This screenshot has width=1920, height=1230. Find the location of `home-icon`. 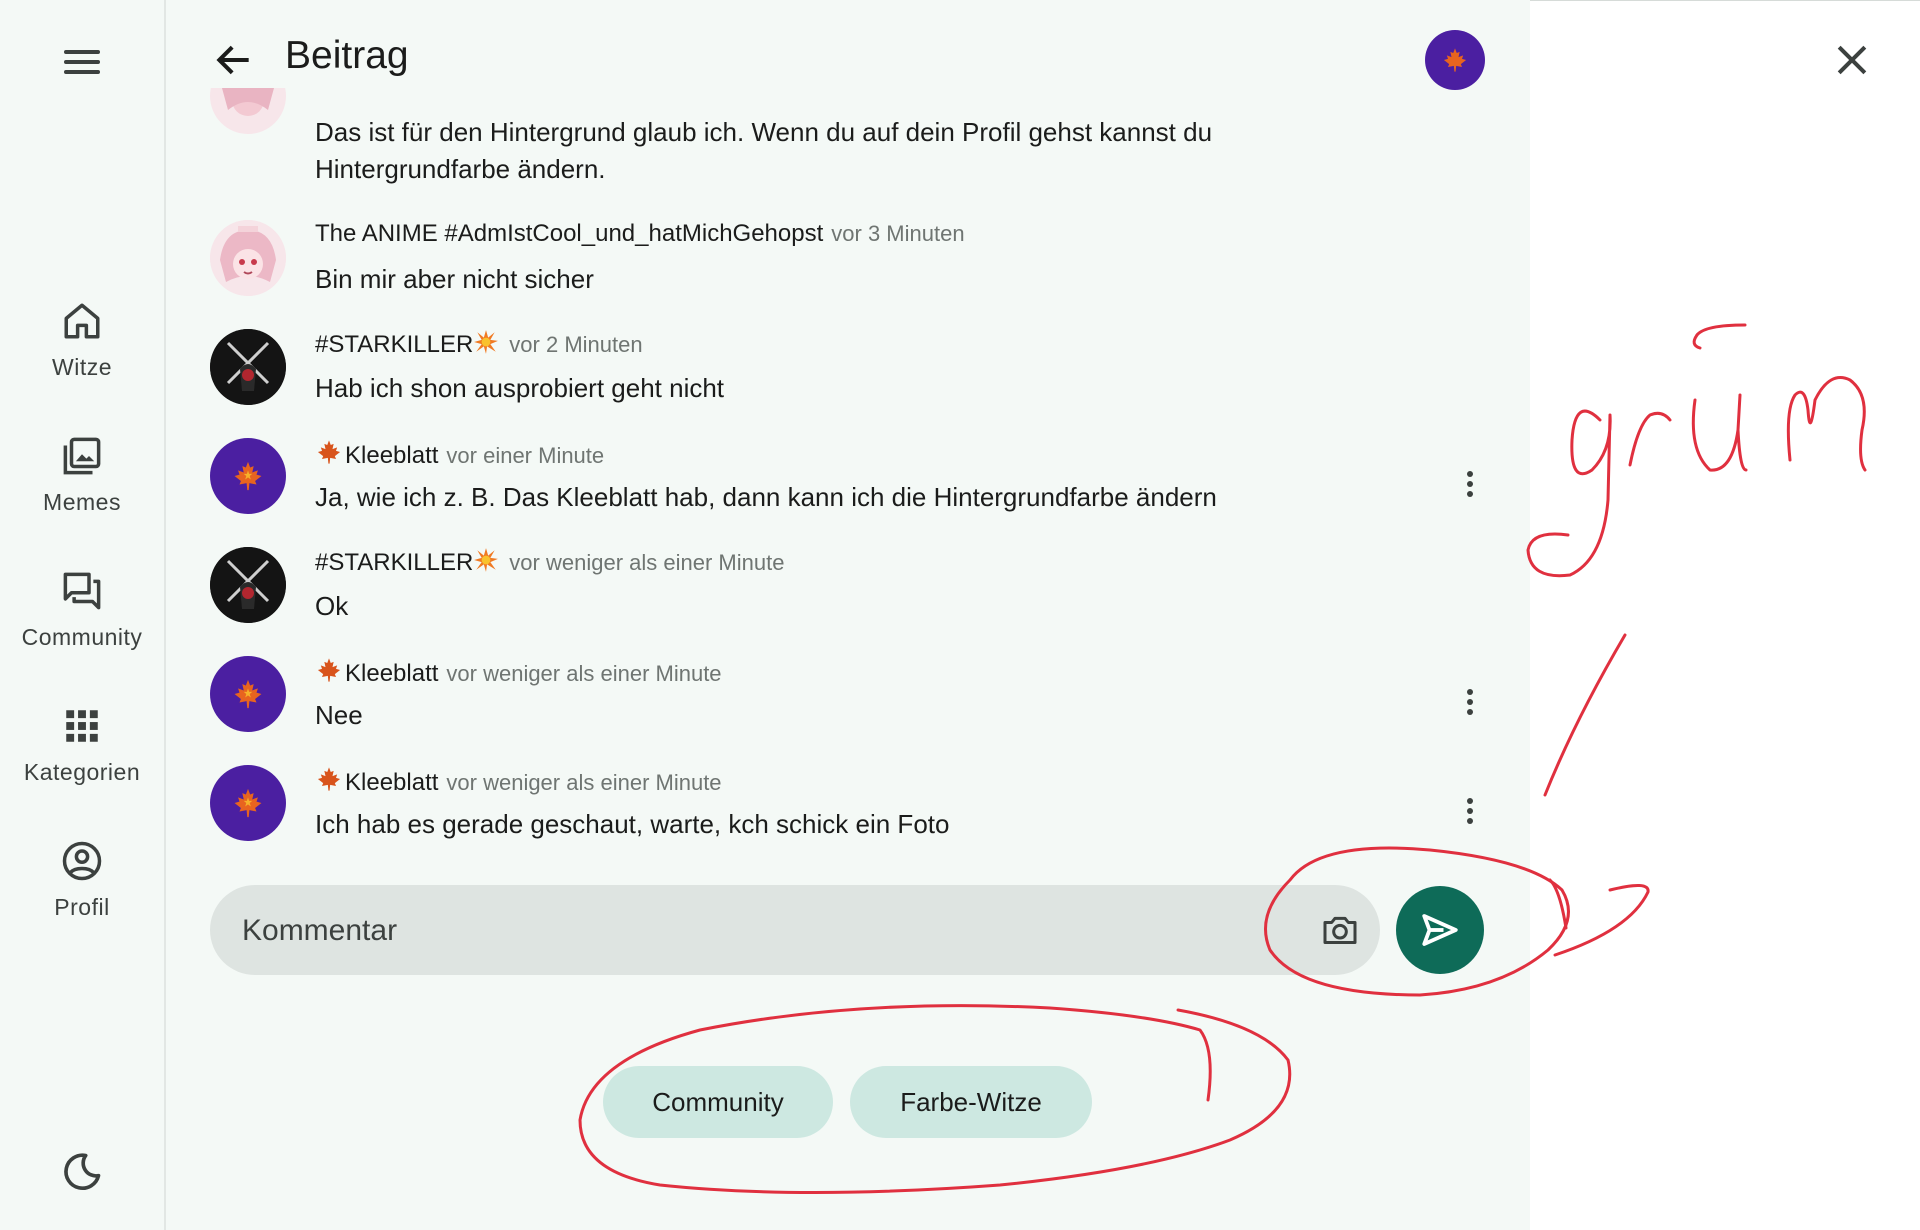

home-icon is located at coordinates (82, 321).